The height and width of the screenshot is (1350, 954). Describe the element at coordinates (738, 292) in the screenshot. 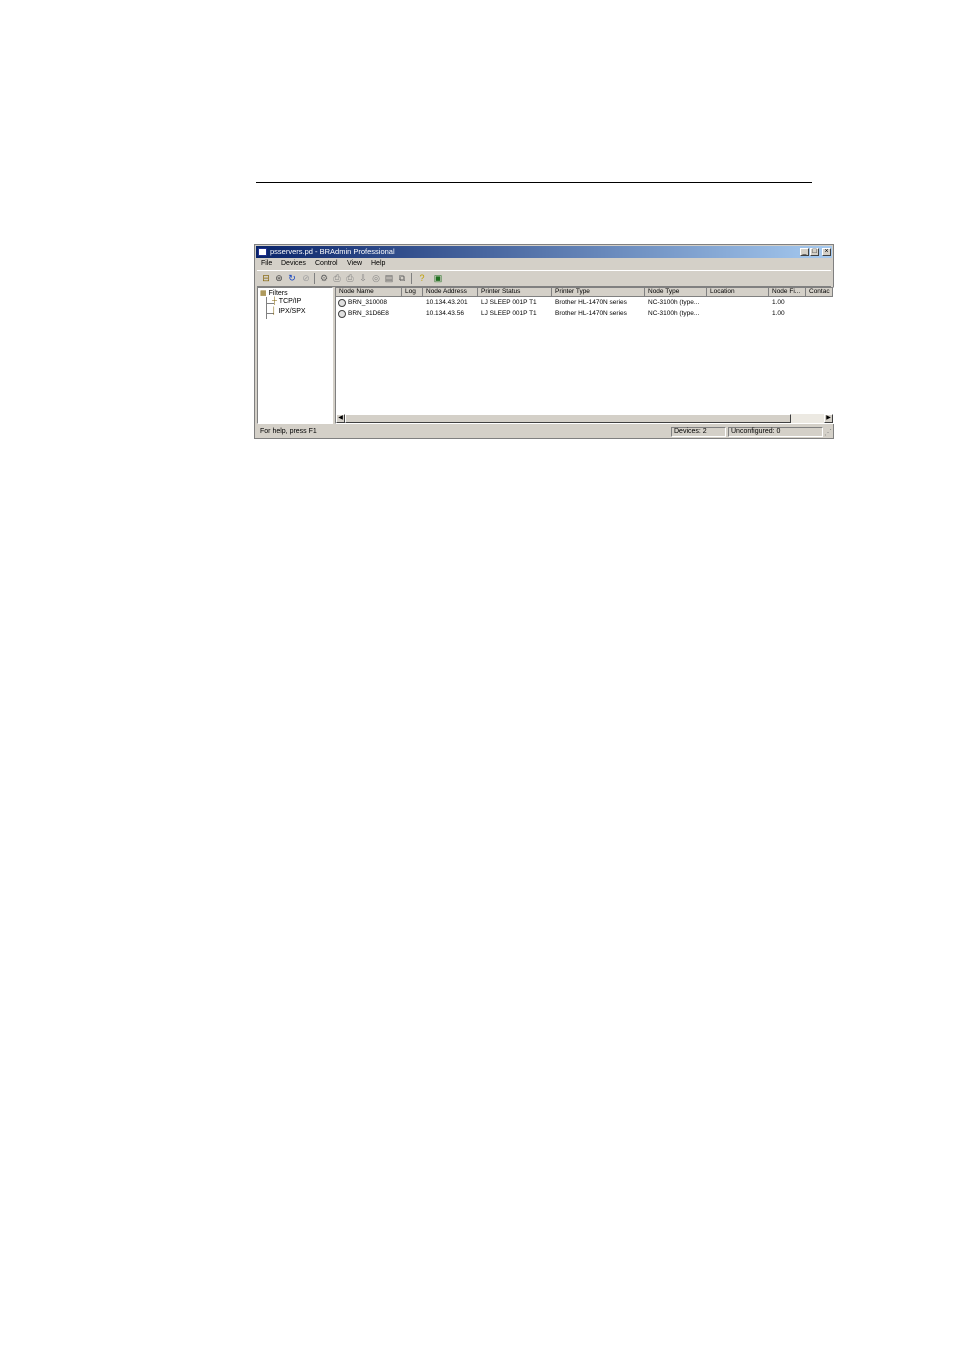

I see `column-header-location: Location` at that location.